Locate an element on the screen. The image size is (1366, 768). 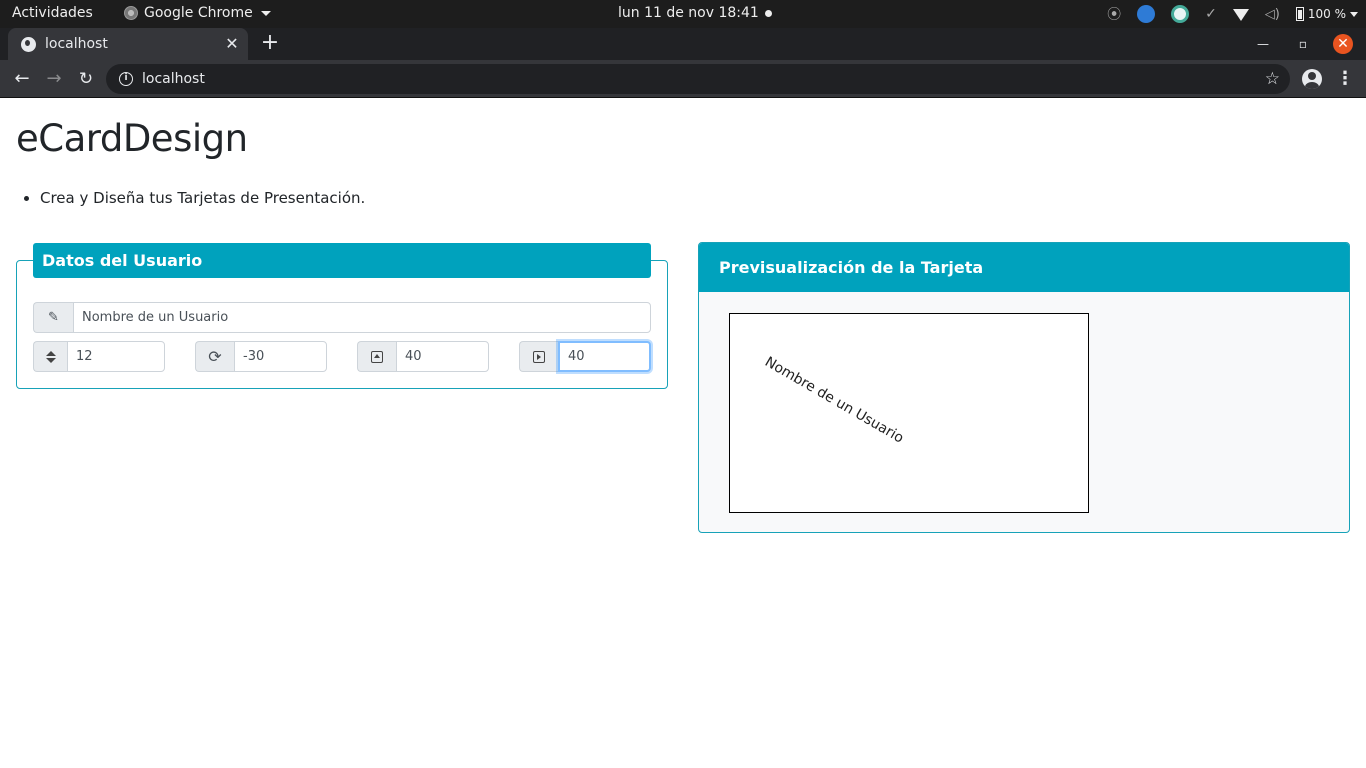
minimize-button: — is located at coordinates (1263, 44).